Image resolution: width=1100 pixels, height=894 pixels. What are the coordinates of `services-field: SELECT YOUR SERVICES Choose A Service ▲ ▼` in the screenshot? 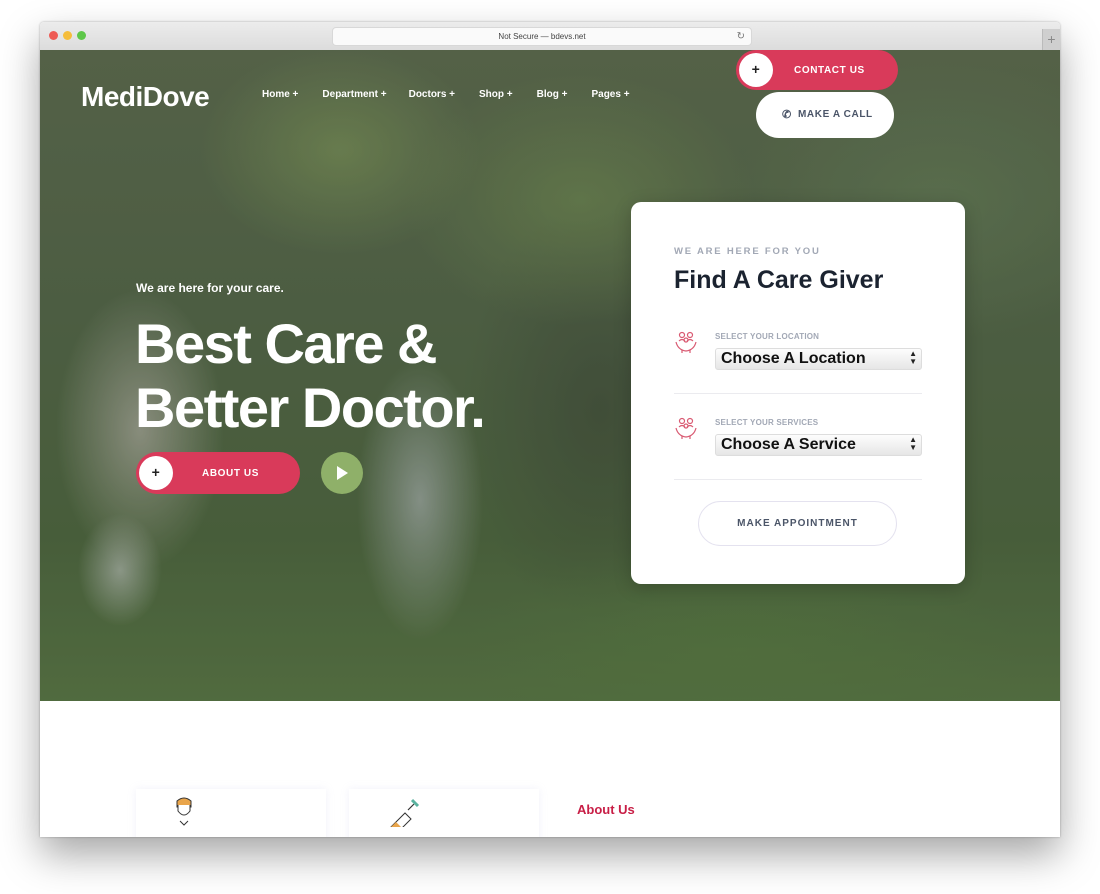 It's located at (798, 455).